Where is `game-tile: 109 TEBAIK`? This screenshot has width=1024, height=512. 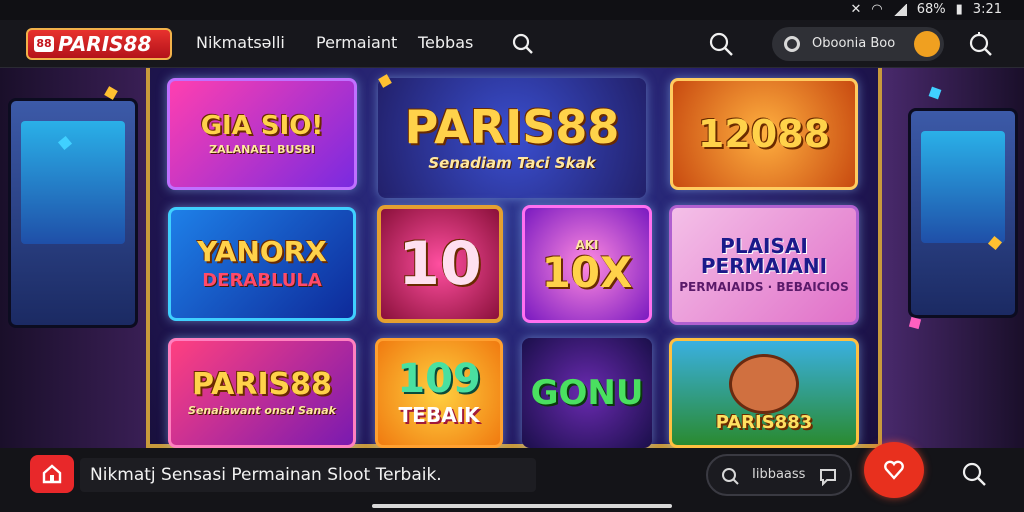 game-tile: 109 TEBAIK is located at coordinates (439, 393).